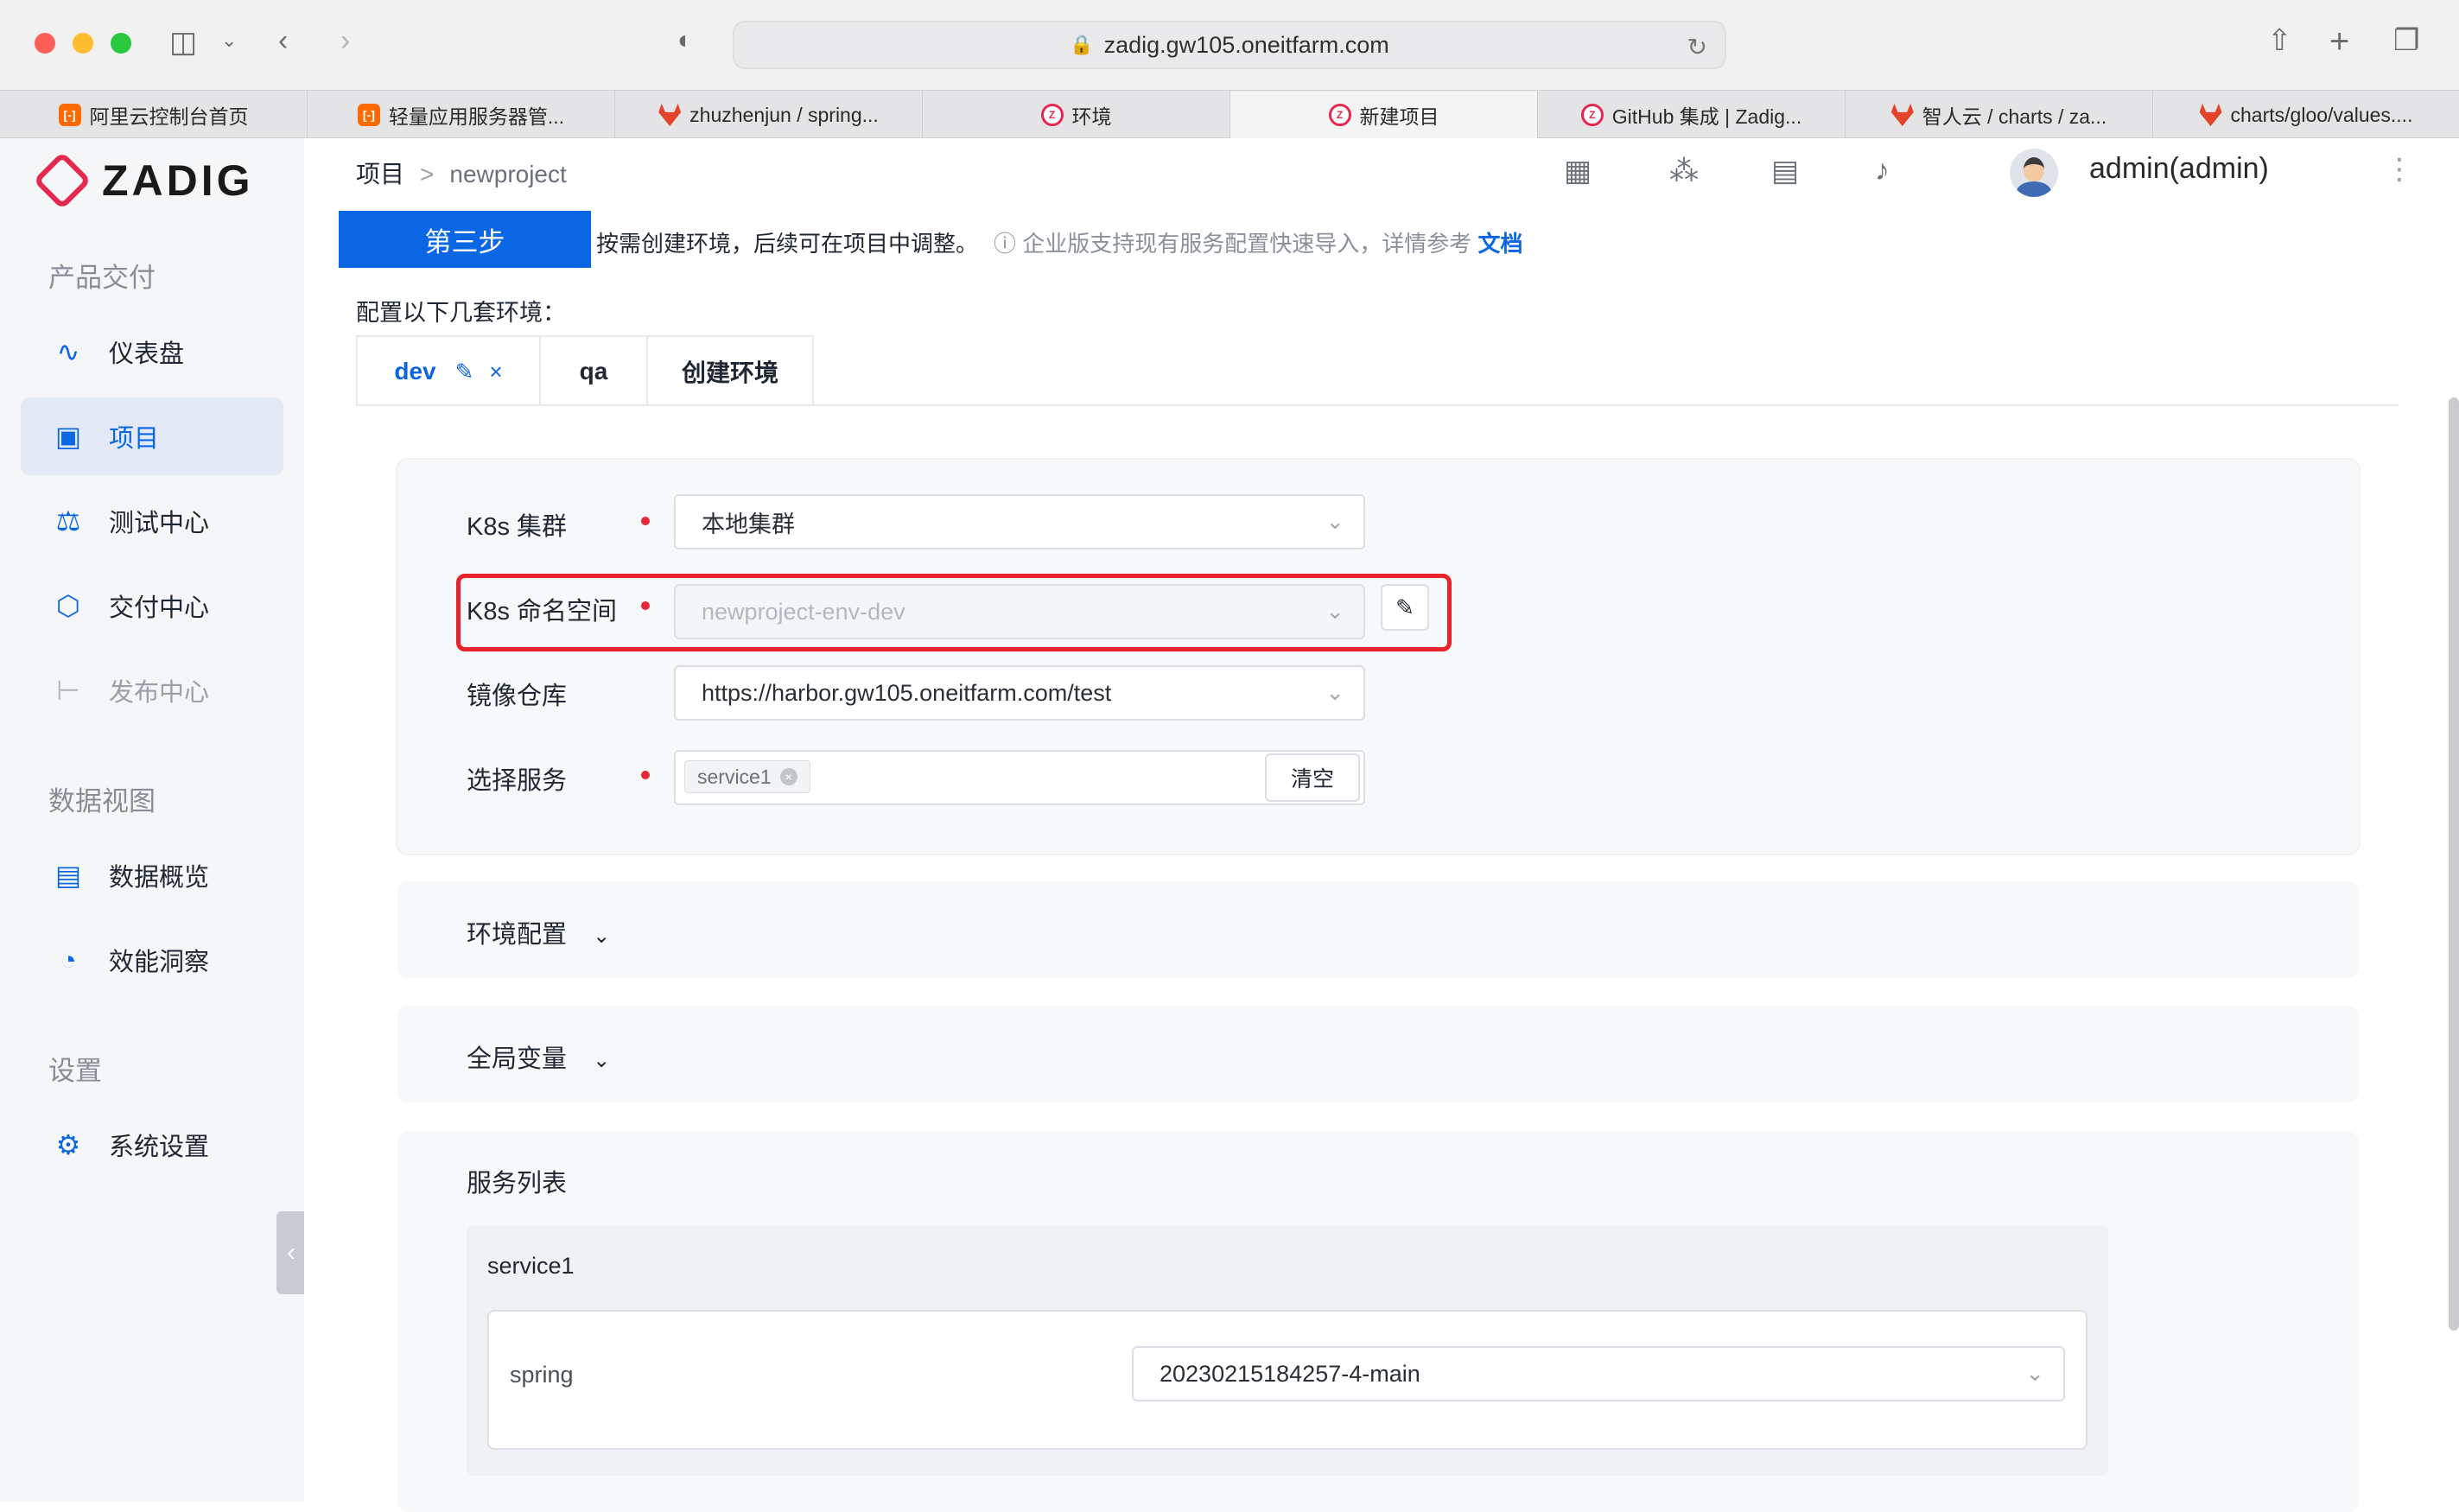 Image resolution: width=2459 pixels, height=1512 pixels. What do you see at coordinates (2280, 40) in the screenshot?
I see `share-icon: ⇧` at bounding box center [2280, 40].